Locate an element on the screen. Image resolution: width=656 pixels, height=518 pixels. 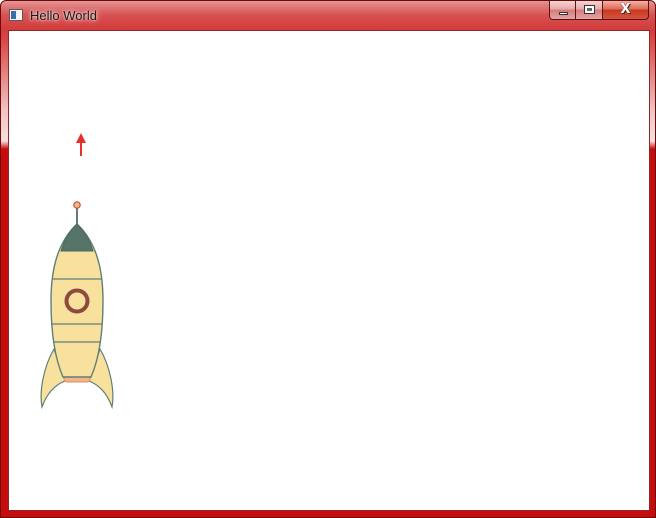
title-bar: Hello World X is located at coordinates (328, 15).